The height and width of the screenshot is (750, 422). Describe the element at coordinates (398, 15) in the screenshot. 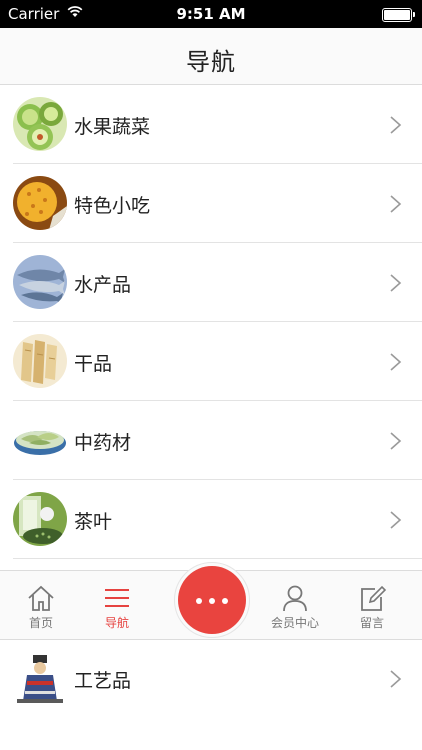

I see `battery-icon` at that location.